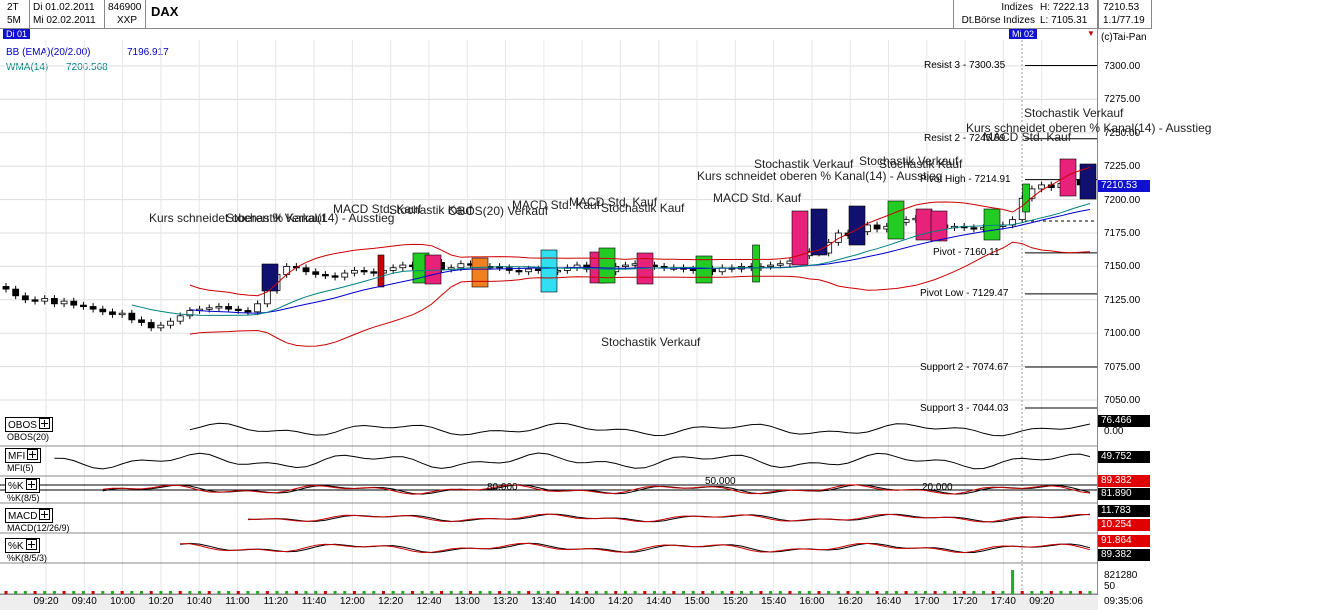 Image resolution: width=1323 pixels, height=610 pixels. Describe the element at coordinates (502, 487) in the screenshot. I see `stoch-level-80: 80.000` at that location.